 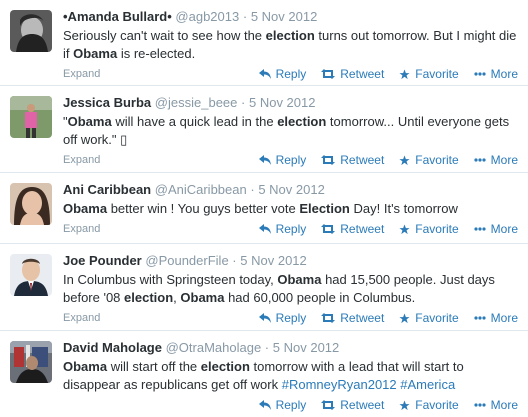 I want to click on author-name: •Amanda Bullard•, so click(x=117, y=16).